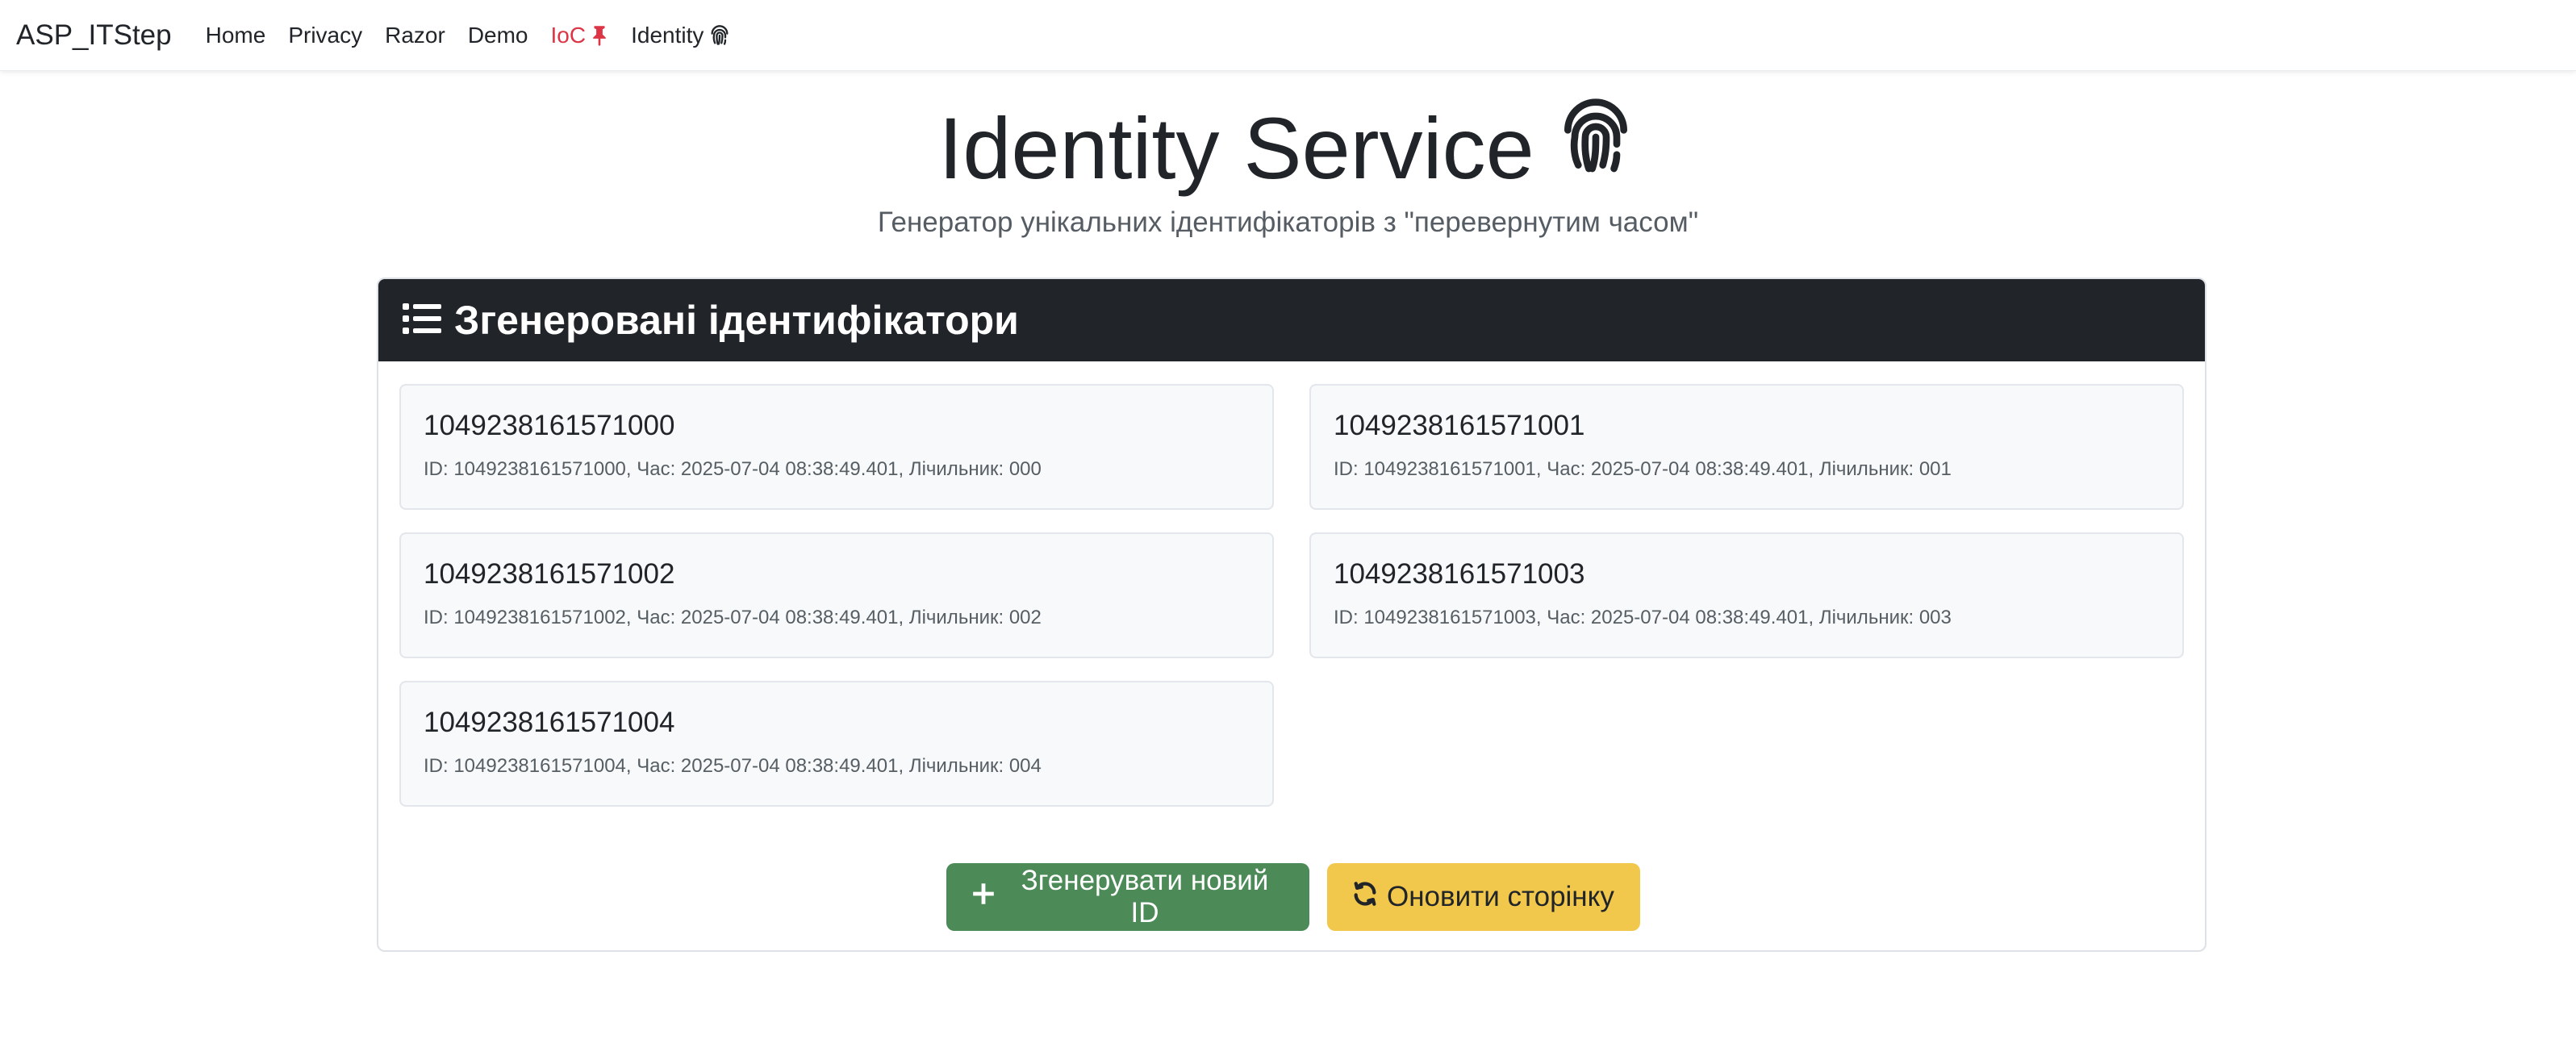 This screenshot has width=2576, height=1039. I want to click on nav-privacy-label: Privacy, so click(325, 35).